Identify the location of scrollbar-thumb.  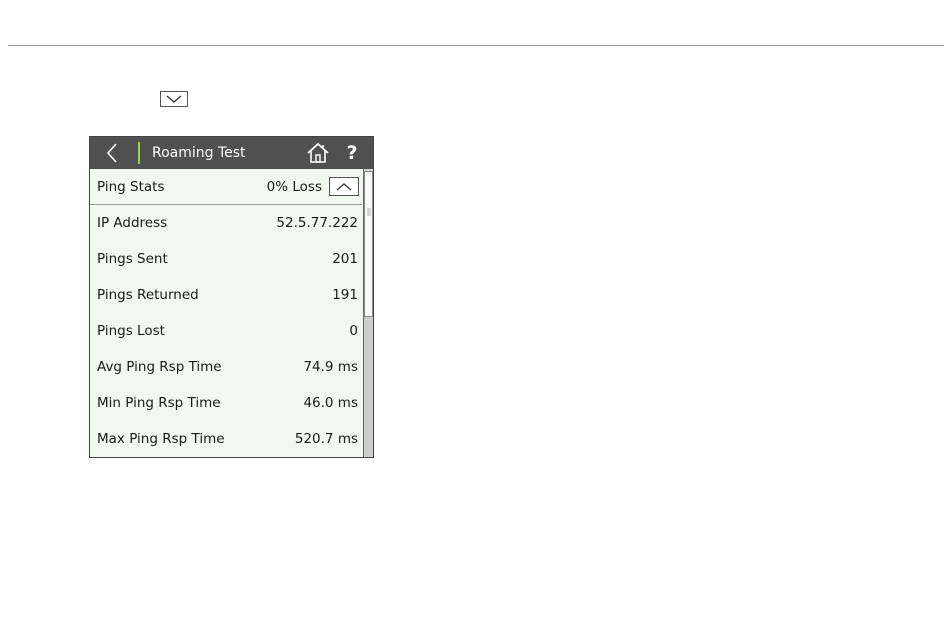
(368, 244).